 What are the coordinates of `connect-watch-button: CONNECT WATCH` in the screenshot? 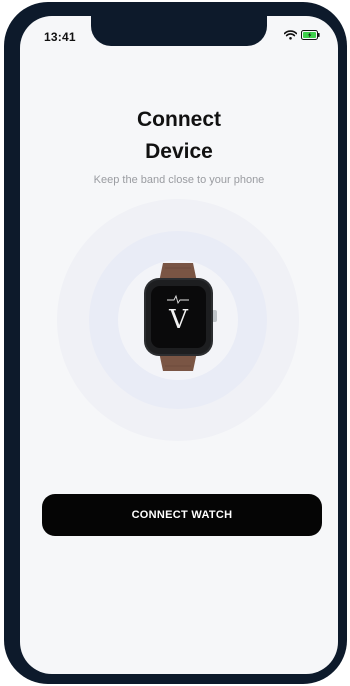 It's located at (182, 515).